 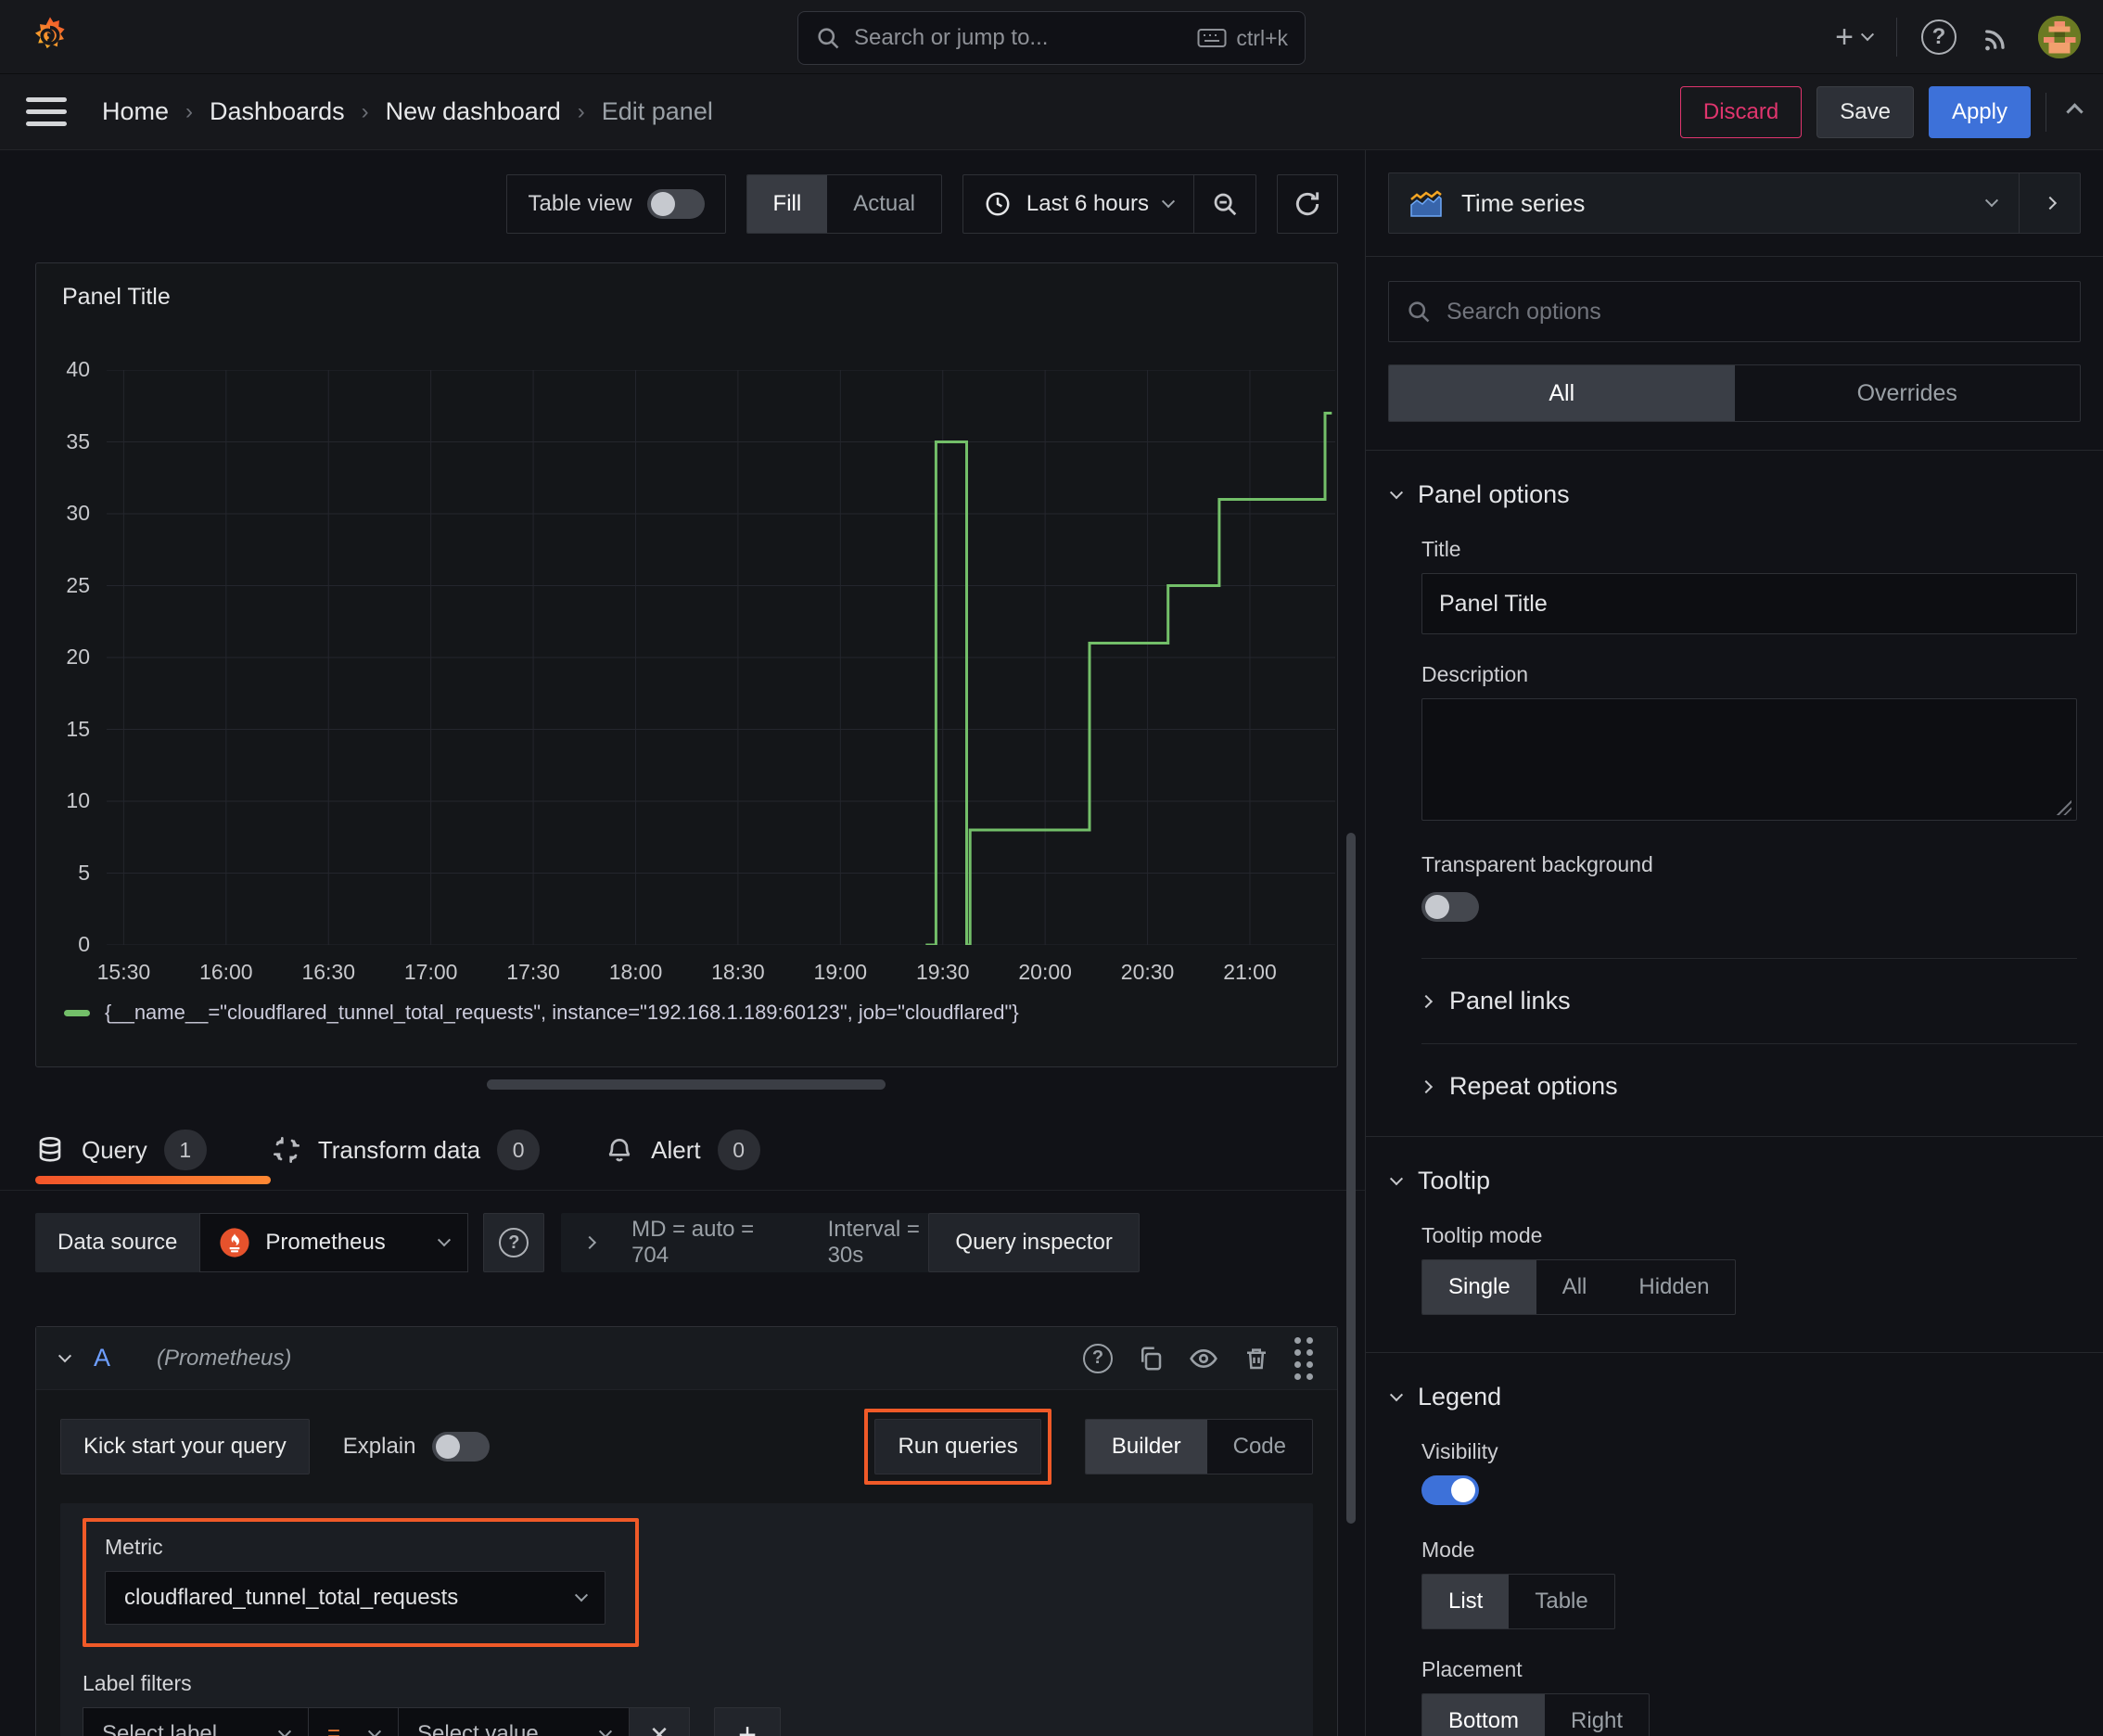 What do you see at coordinates (1307, 204) in the screenshot?
I see `refresh-button` at bounding box center [1307, 204].